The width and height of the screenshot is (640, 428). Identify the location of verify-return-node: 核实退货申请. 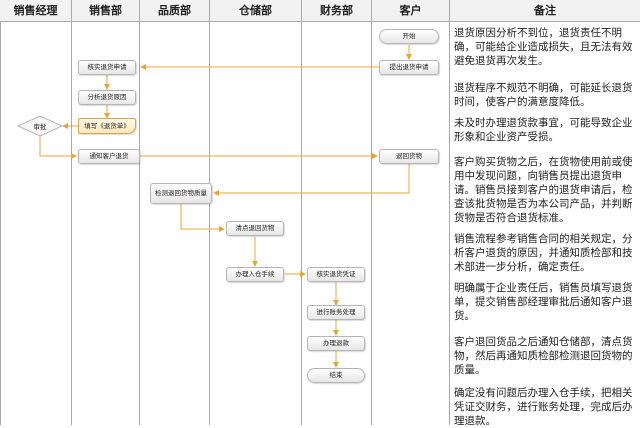
(107, 67).